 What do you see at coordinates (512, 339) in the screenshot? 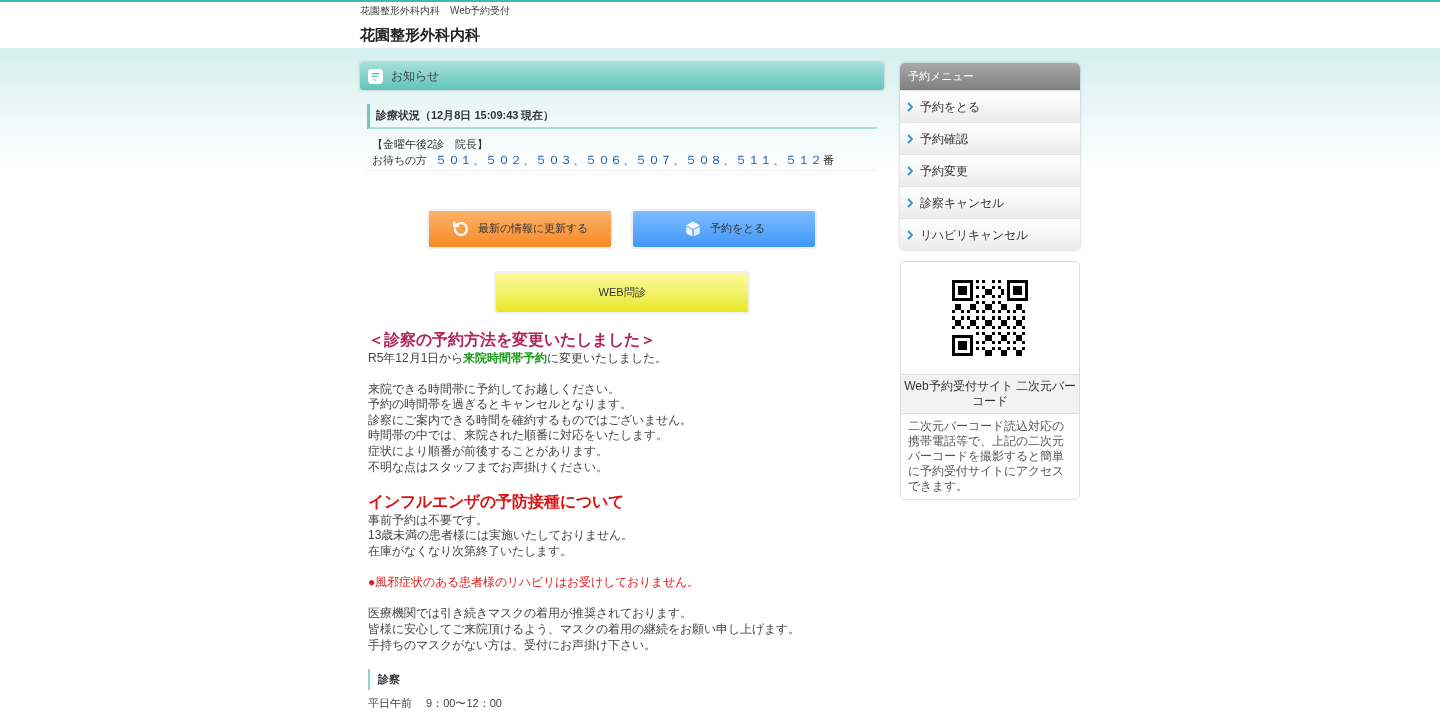
I see `notice-heading: ＜診察の予約方法を変更いたしました＞` at bounding box center [512, 339].